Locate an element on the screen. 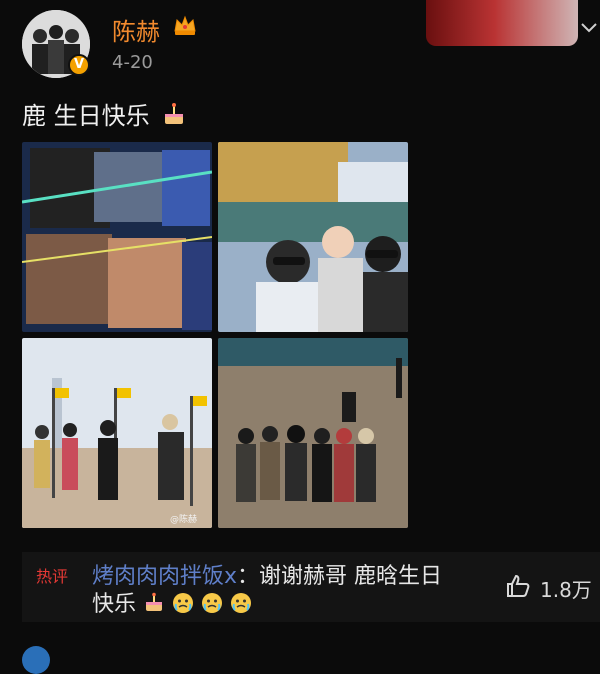  comment-text-line2: 快乐 is located at coordinates (114, 604).